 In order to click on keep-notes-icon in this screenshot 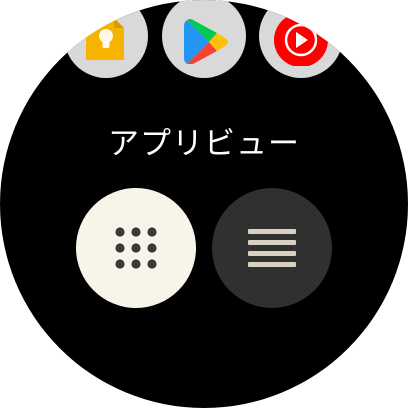, I will do `click(105, 39)`.